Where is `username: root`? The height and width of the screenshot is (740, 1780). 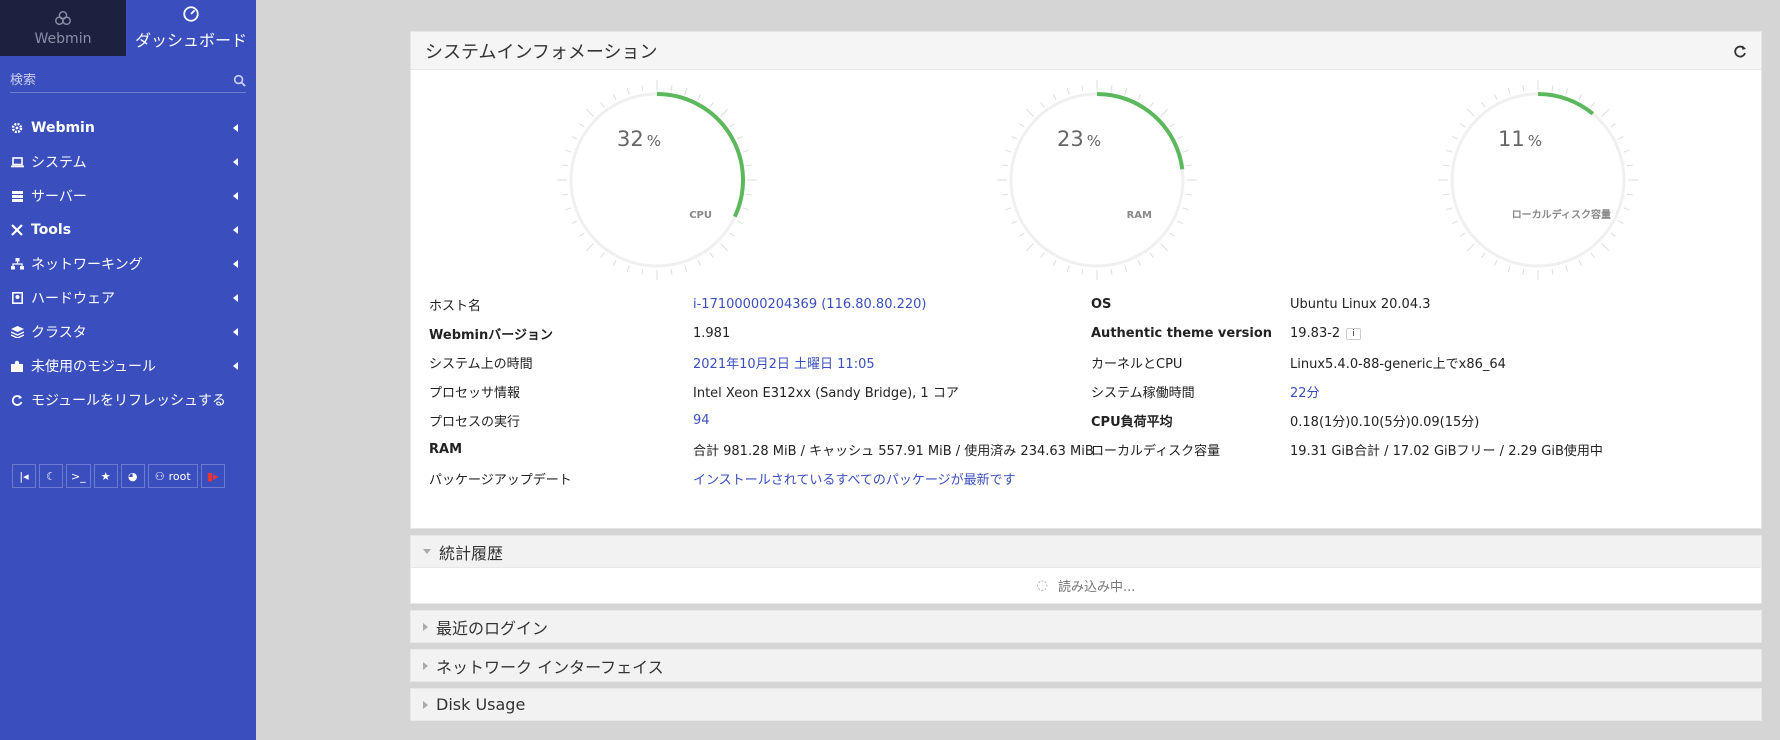
username: root is located at coordinates (179, 476).